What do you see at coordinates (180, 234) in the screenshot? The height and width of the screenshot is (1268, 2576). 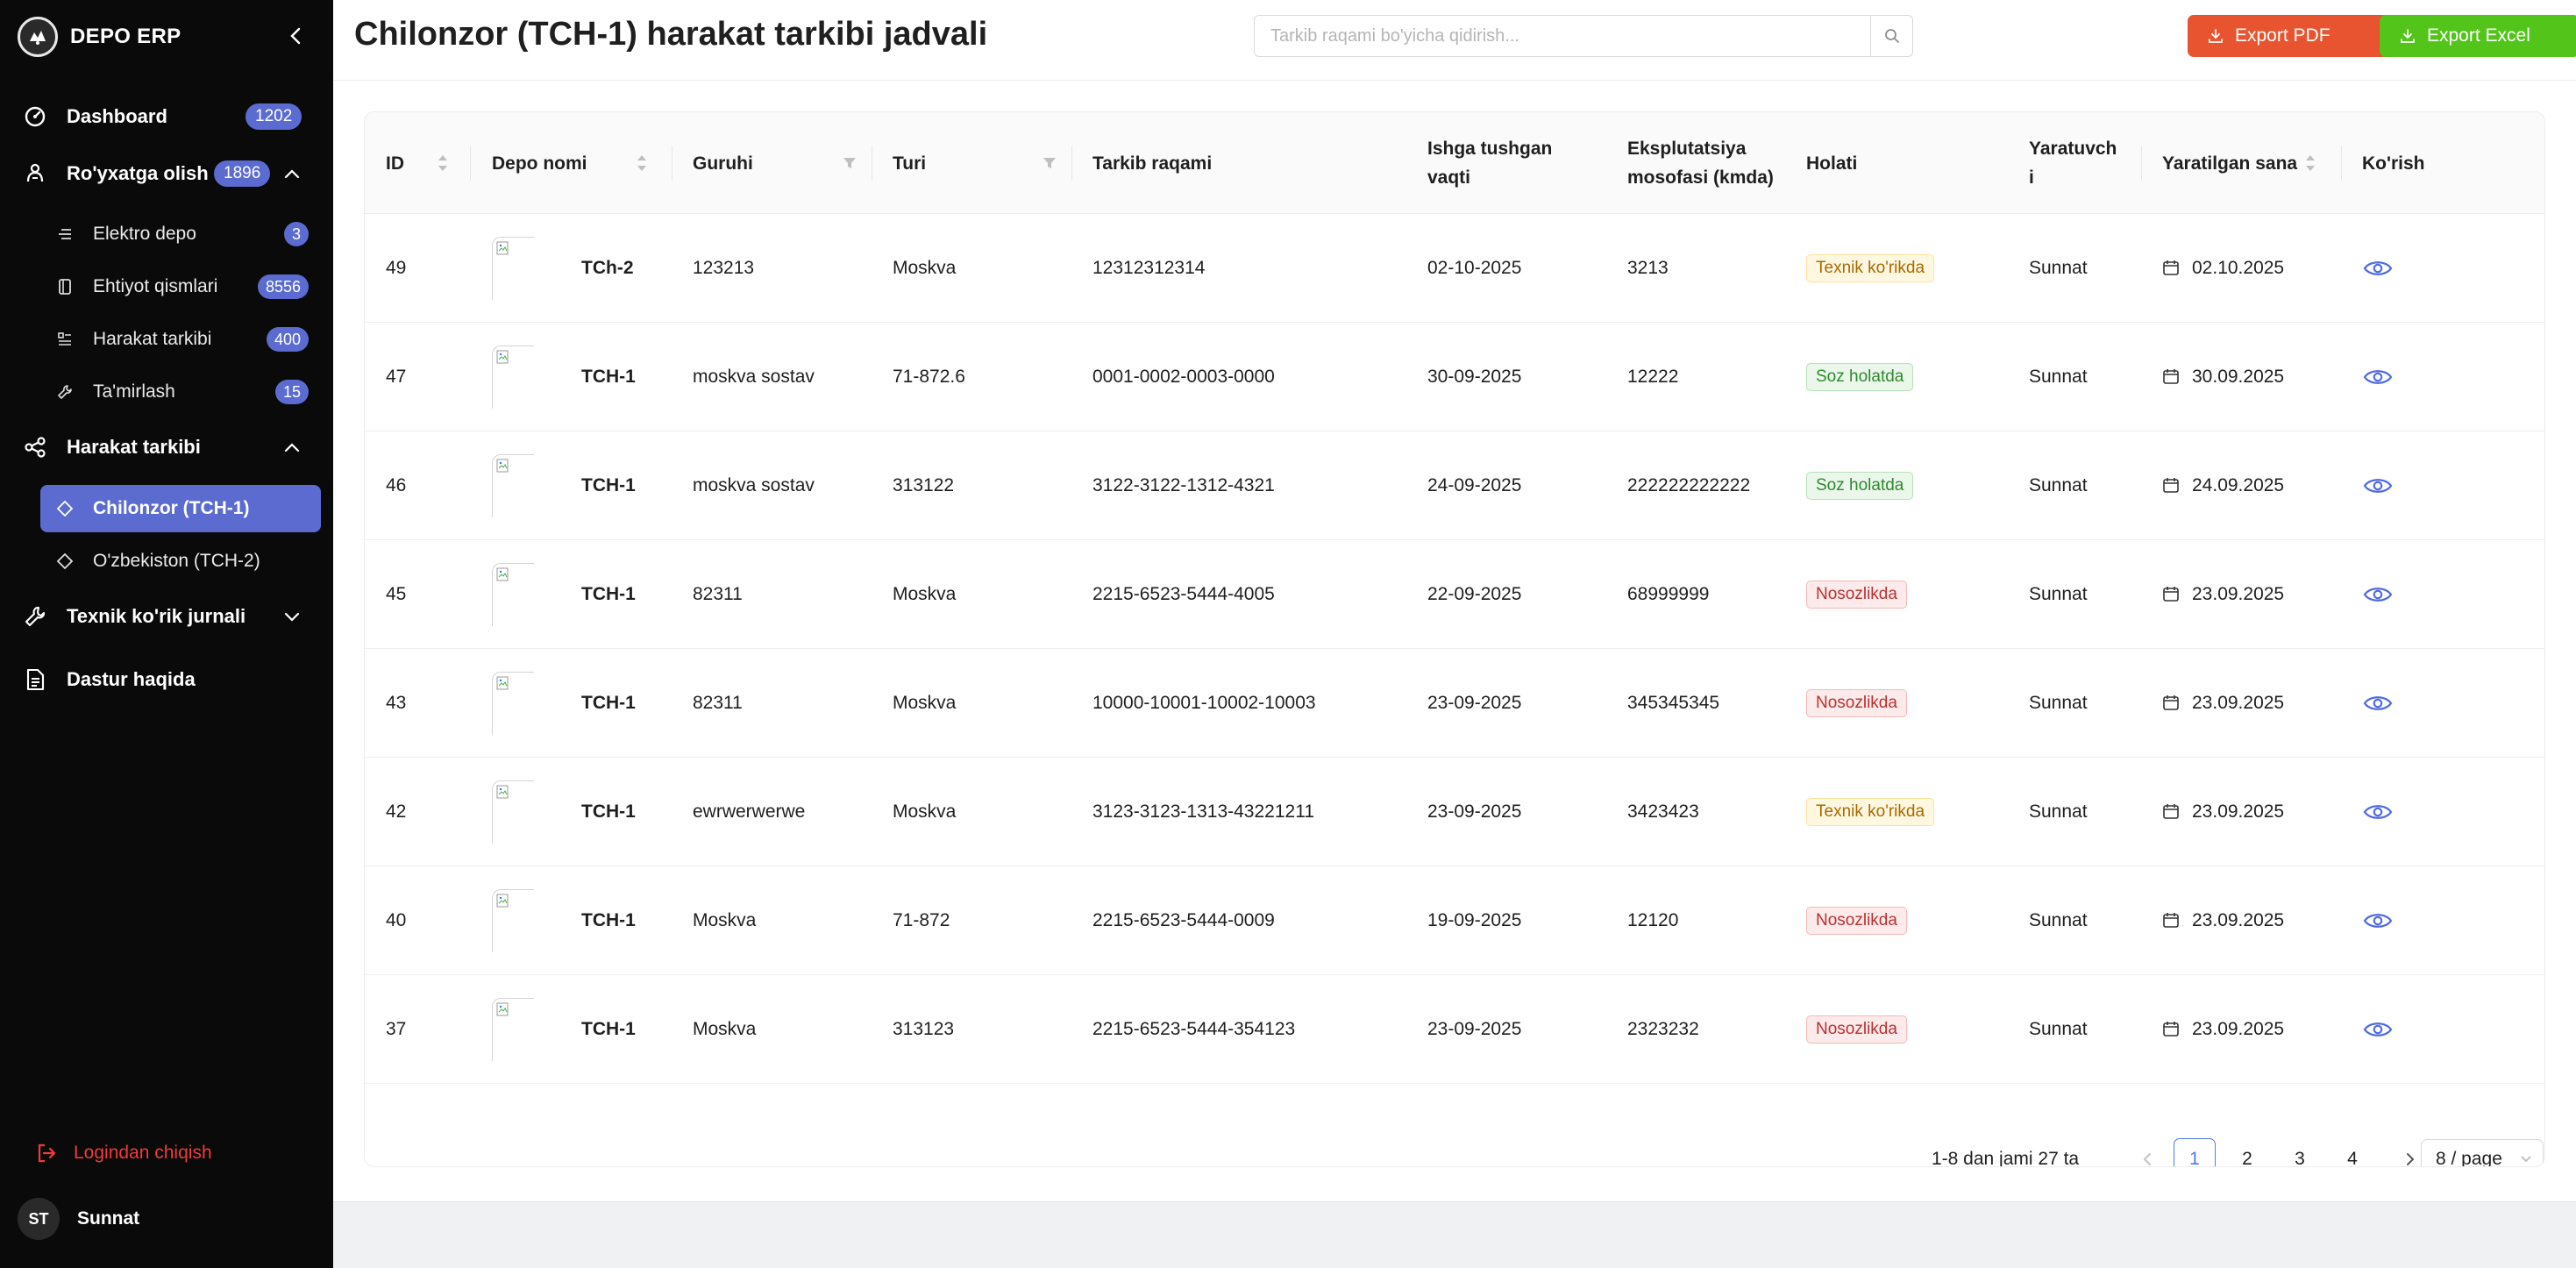 I see `sidebar-item-elektro-depo: Elektro depo 3` at bounding box center [180, 234].